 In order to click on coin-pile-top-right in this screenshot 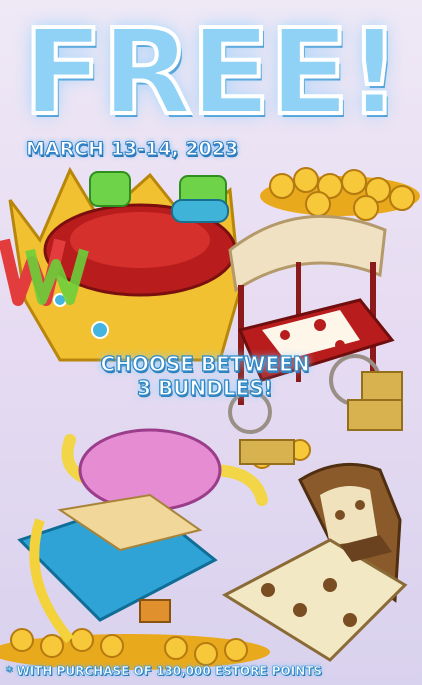, I will do `click(340, 194)`.